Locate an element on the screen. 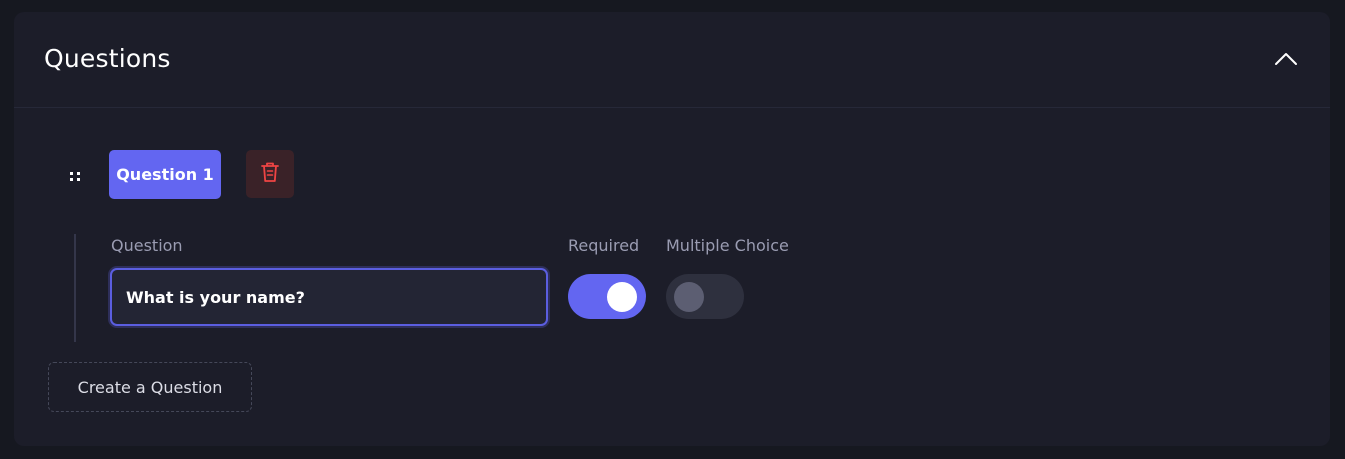 Image resolution: width=1345 pixels, height=459 pixels. trash-icon is located at coordinates (270, 174).